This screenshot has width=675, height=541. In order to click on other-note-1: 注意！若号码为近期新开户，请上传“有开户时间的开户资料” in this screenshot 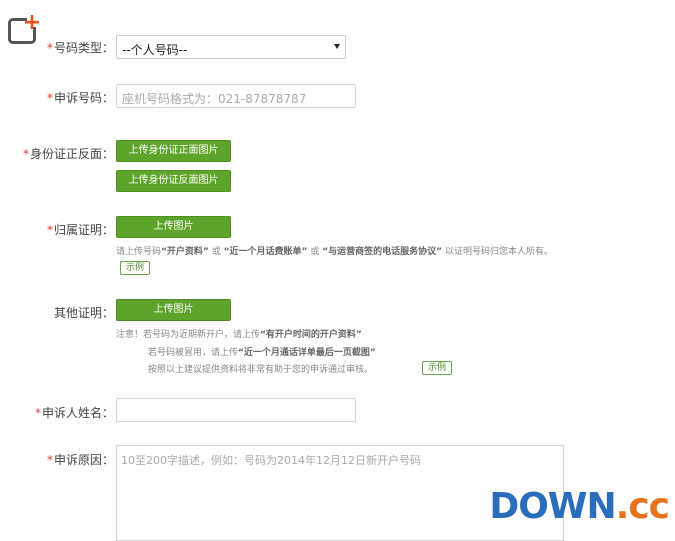, I will do `click(239, 335)`.